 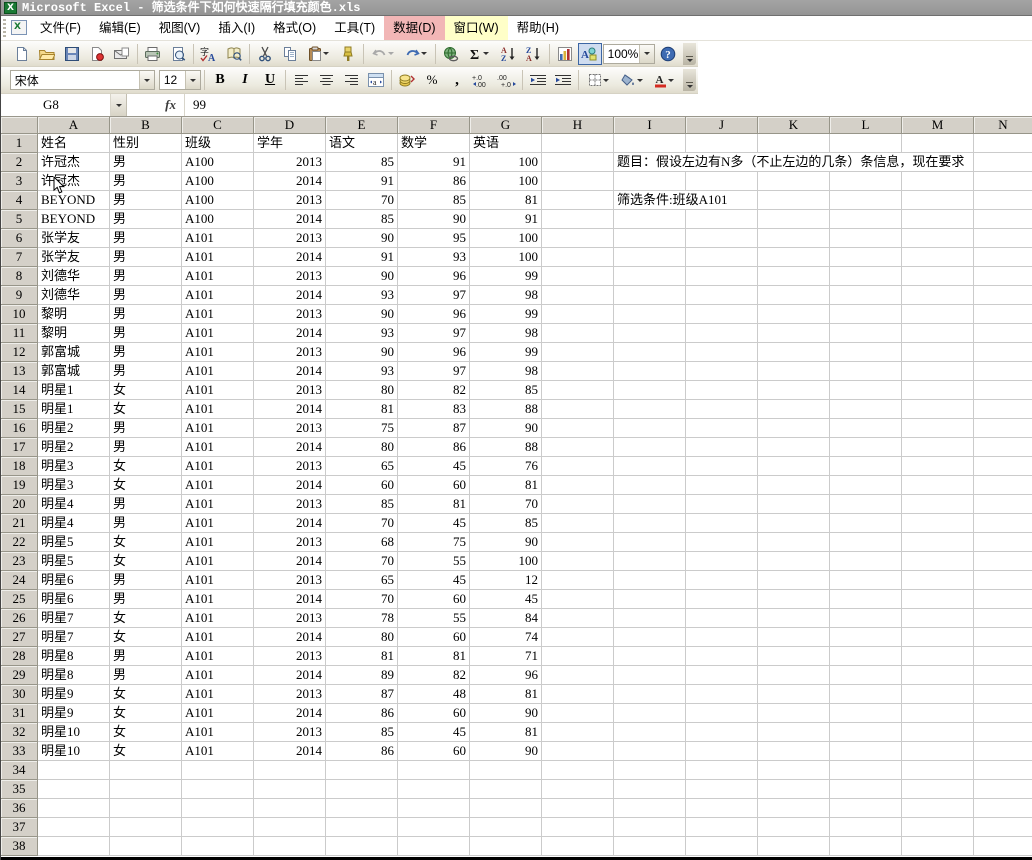 What do you see at coordinates (362, 390) in the screenshot?
I see `cell-E14: 80` at bounding box center [362, 390].